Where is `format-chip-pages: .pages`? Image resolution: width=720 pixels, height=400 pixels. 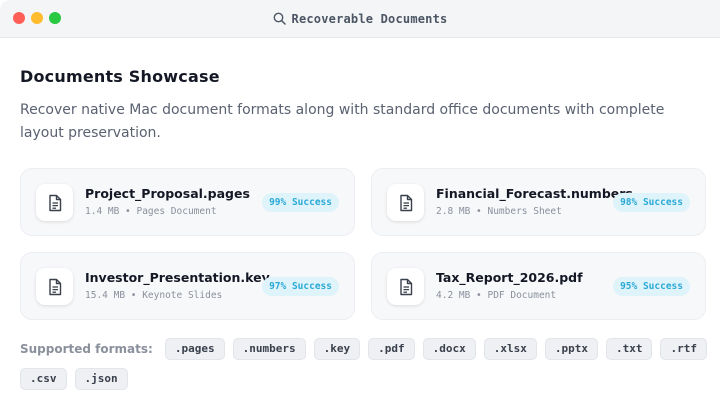 format-chip-pages: .pages is located at coordinates (194, 349).